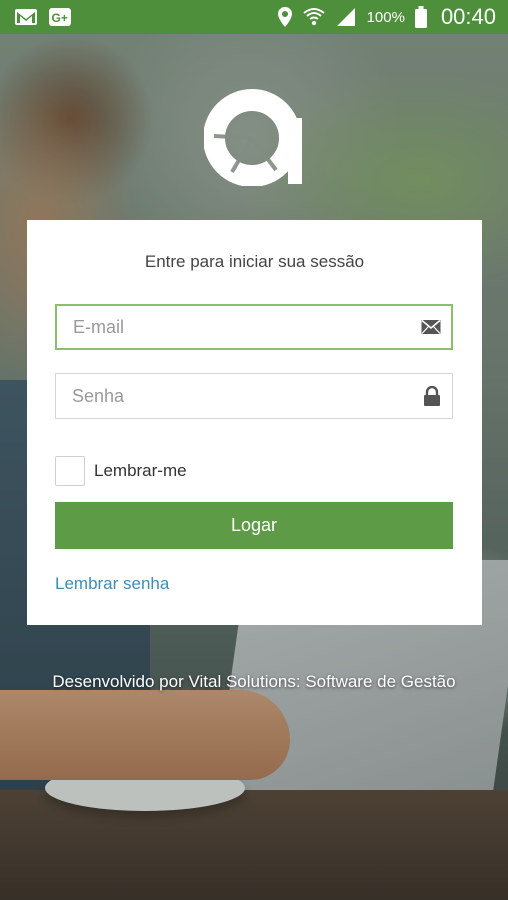  Describe the element at coordinates (112, 584) in the screenshot. I see `forgot-password-link: Lembrar senha` at that location.